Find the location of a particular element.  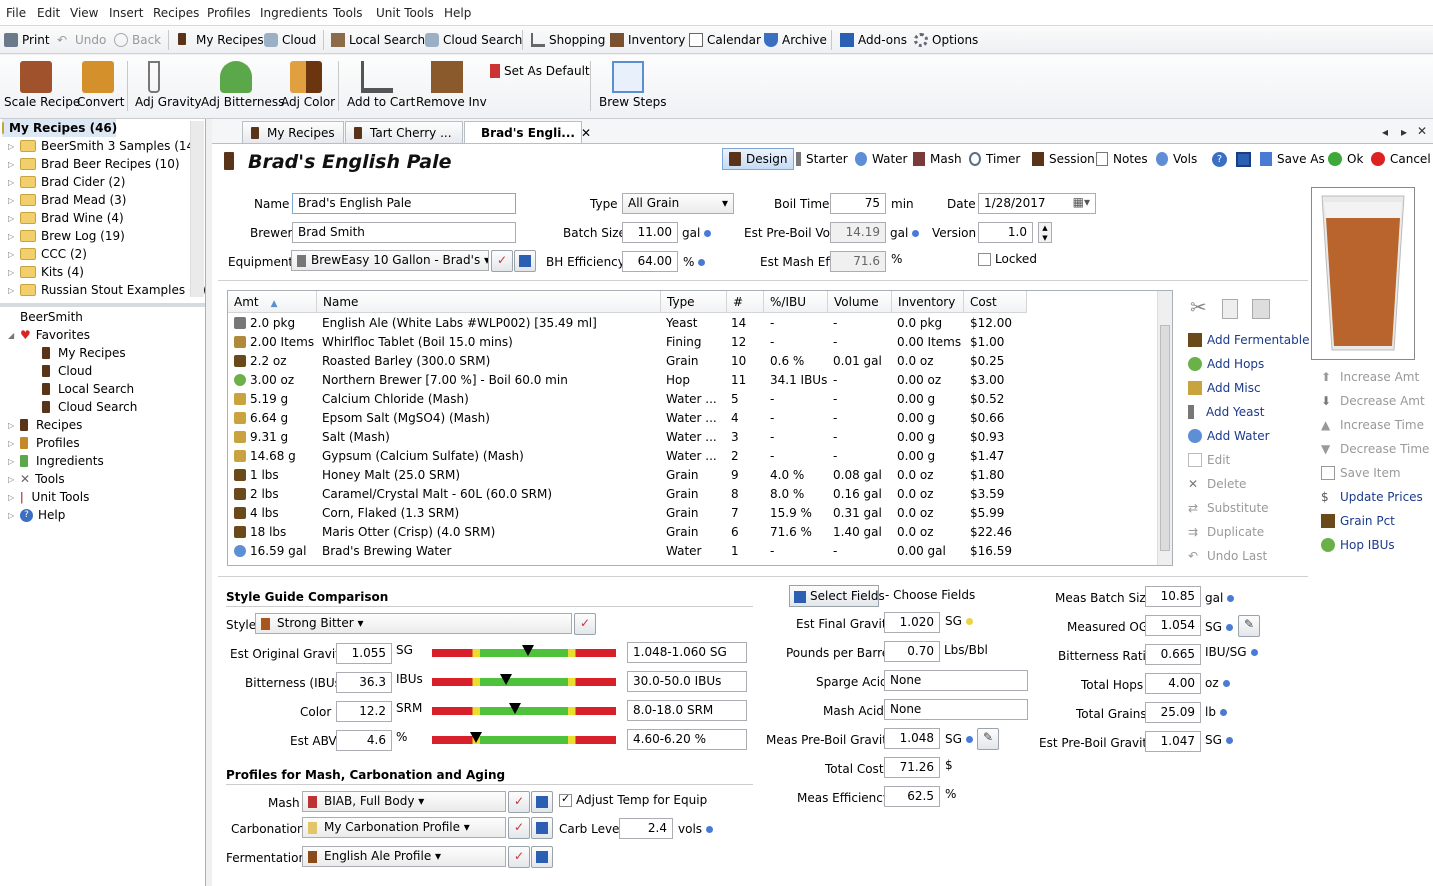

pane-splitter is located at coordinates (102, 305).